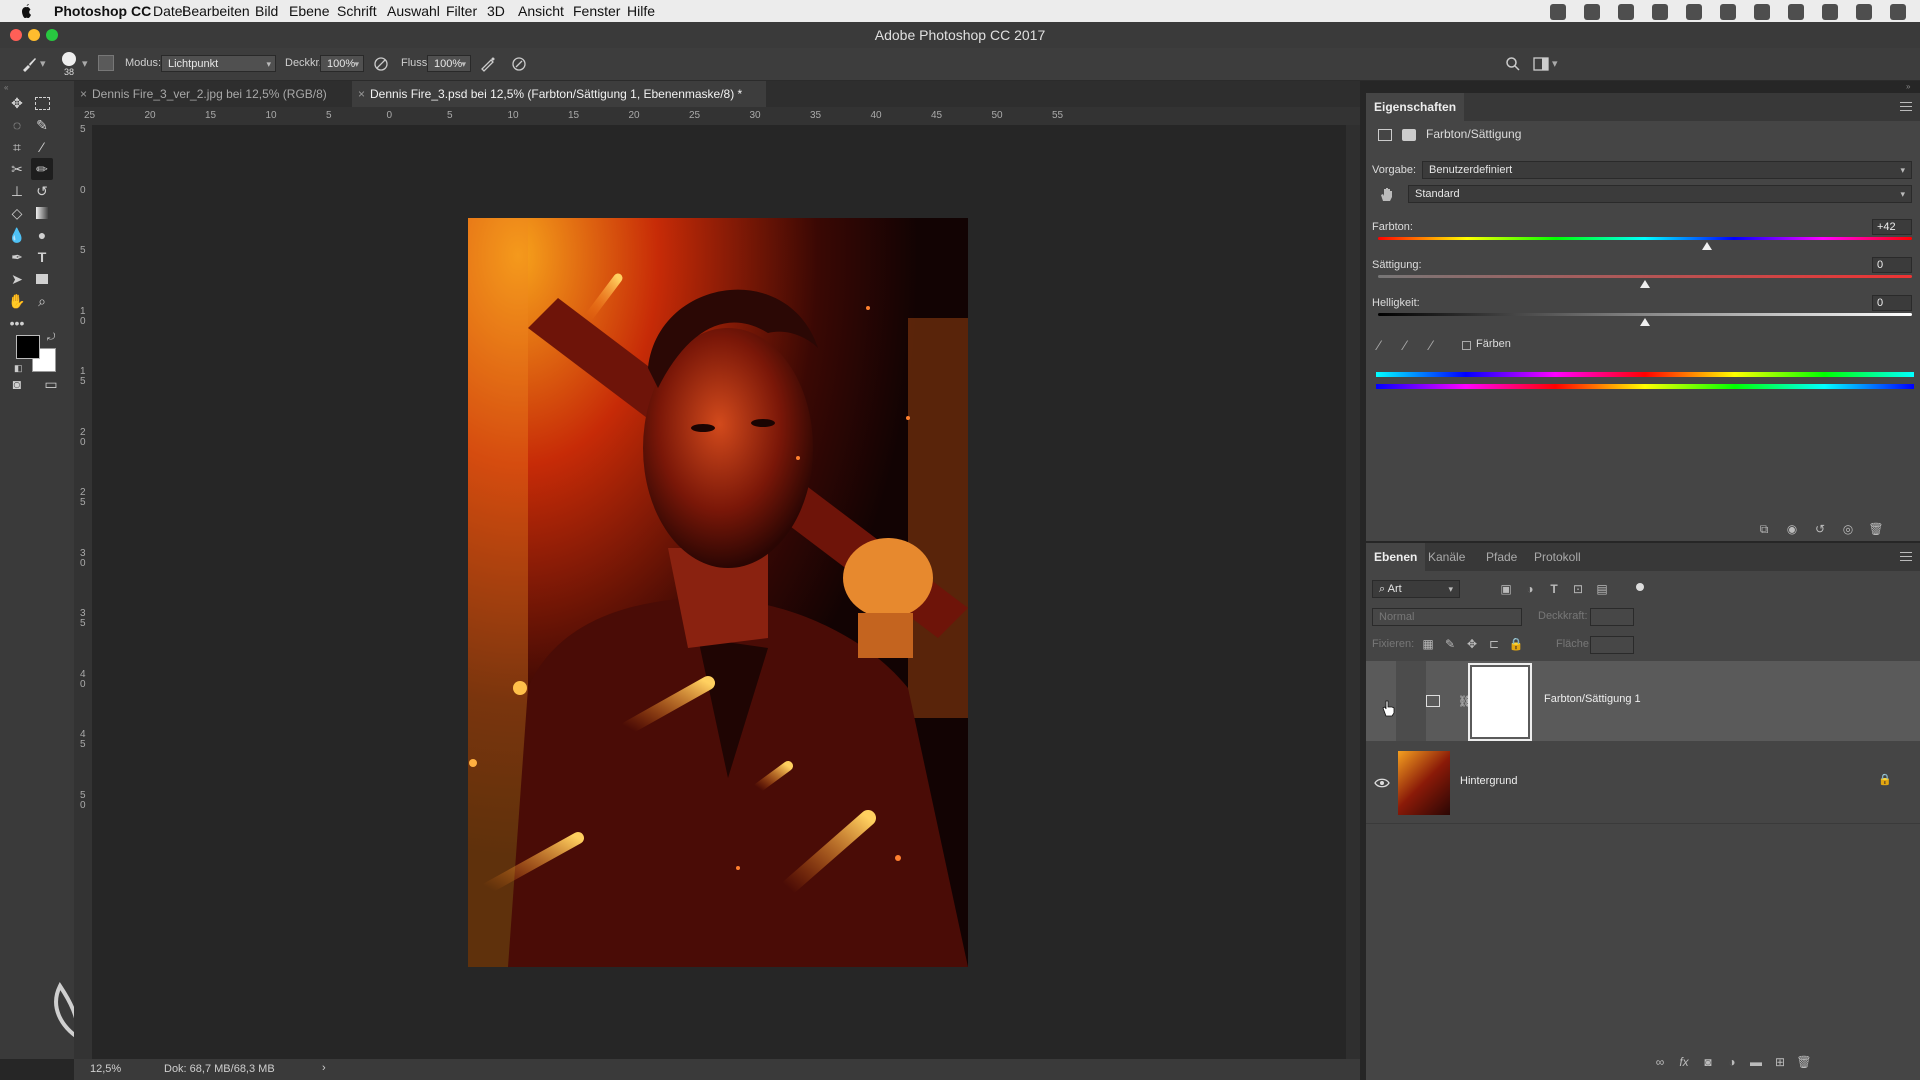 This screenshot has height=1080, width=1920. What do you see at coordinates (381, 64) in the screenshot?
I see `pressure-opacity-icon` at bounding box center [381, 64].